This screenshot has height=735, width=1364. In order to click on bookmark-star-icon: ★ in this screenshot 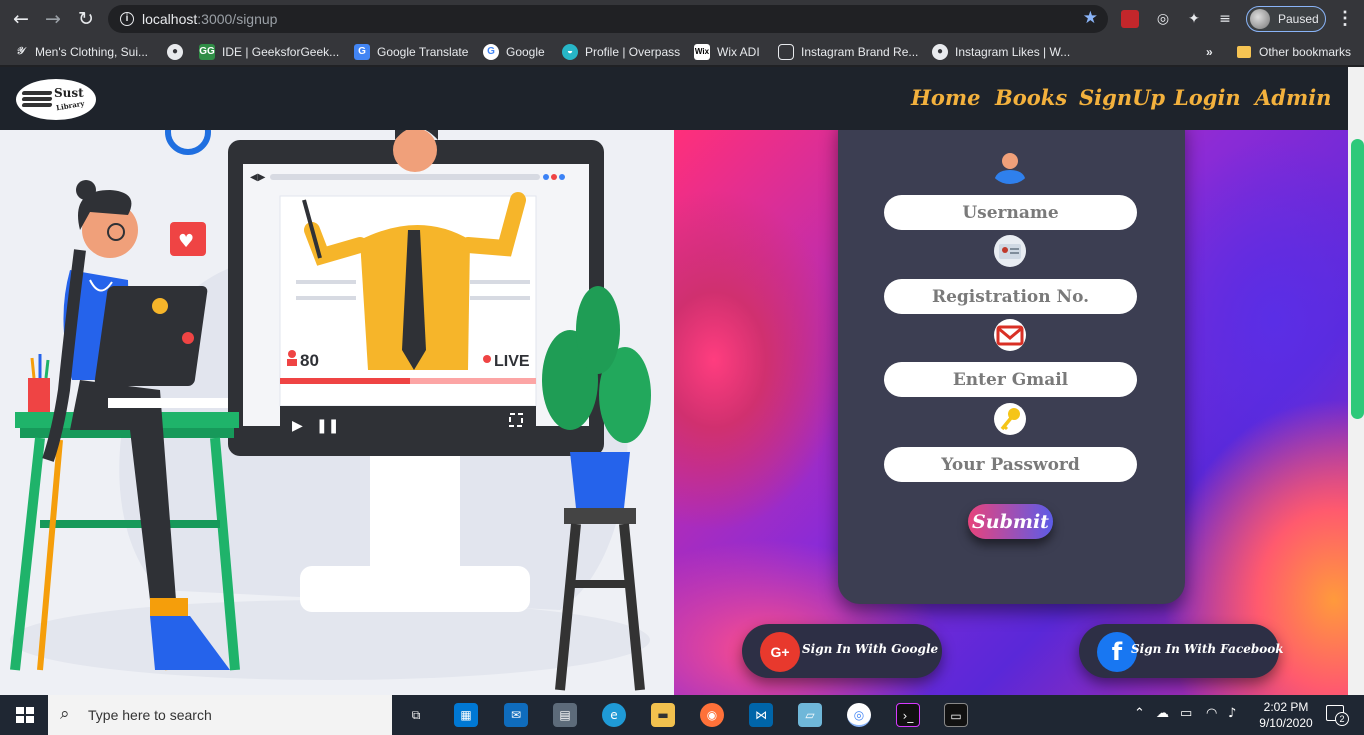, I will do `click(1090, 18)`.